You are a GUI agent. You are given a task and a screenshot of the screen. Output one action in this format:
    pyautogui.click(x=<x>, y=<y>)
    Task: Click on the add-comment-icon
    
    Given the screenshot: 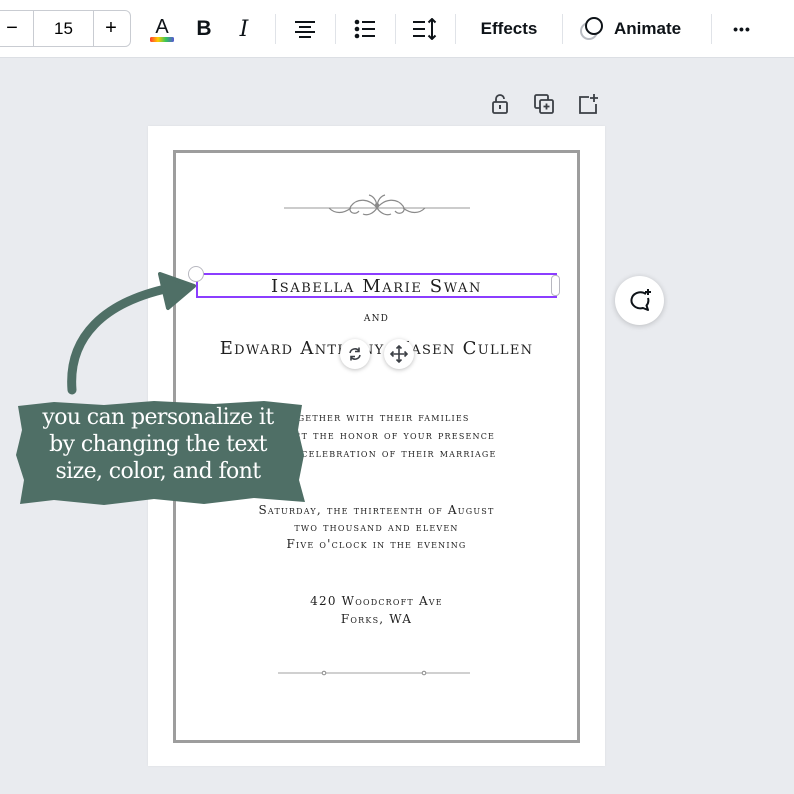 What is the action you would take?
    pyautogui.click(x=640, y=299)
    